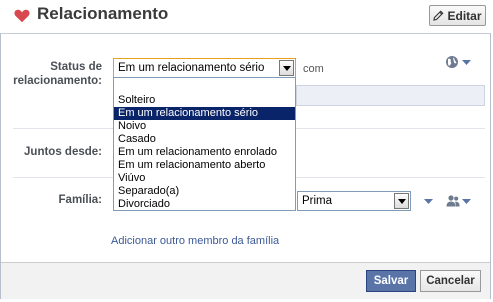 The image size is (493, 302). What do you see at coordinates (57, 74) in the screenshot?
I see `relationship-status-label: Status de relacionamento:` at bounding box center [57, 74].